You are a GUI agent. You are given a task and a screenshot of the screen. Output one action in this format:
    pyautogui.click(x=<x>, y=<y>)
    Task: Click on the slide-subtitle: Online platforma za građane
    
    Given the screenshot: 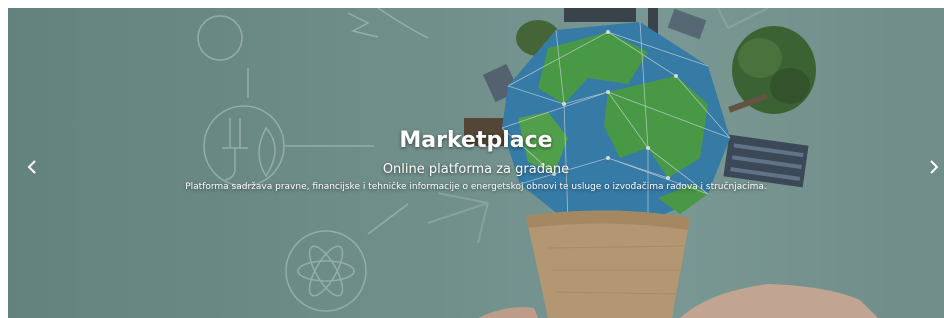 What is the action you would take?
    pyautogui.click(x=476, y=169)
    